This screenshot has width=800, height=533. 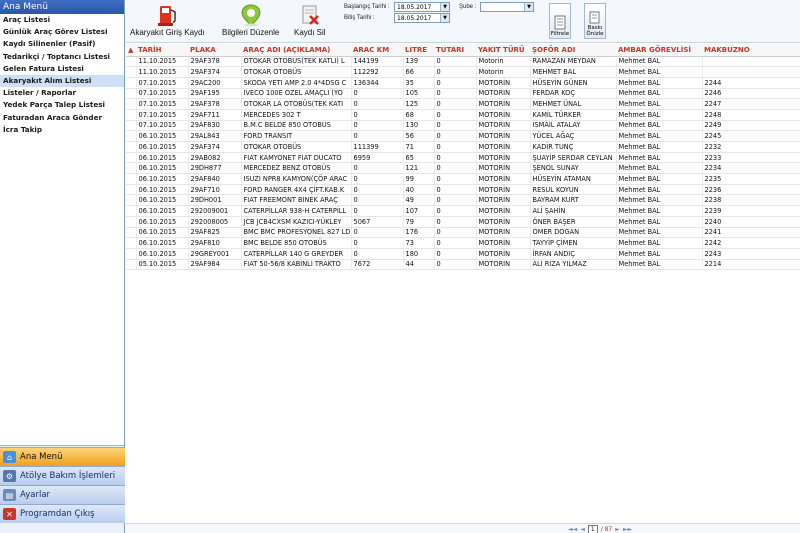 I want to click on print-preview-button: Baskı Önizle, so click(x=595, y=21).